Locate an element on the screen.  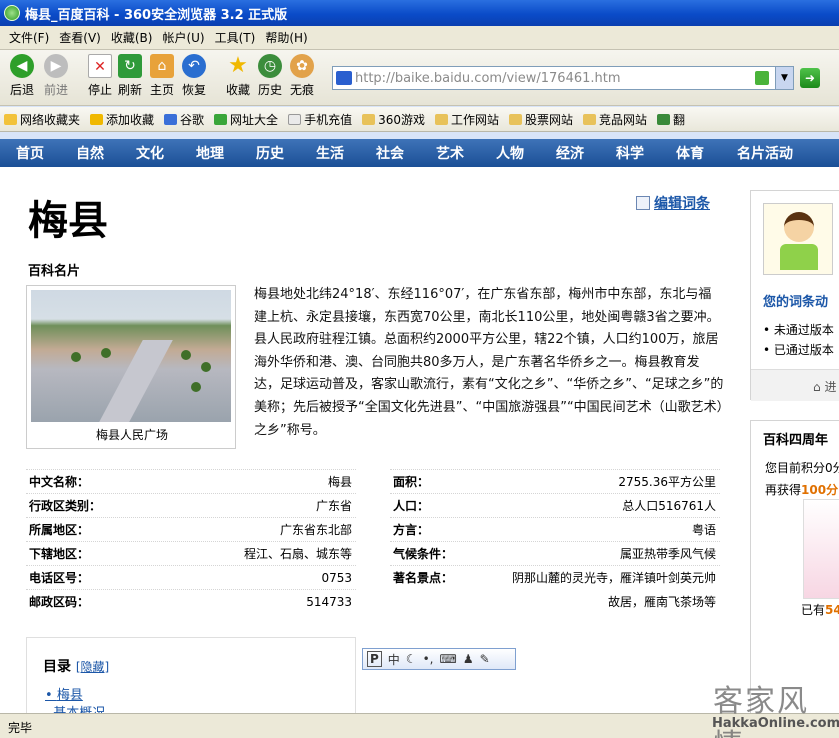
clock-icon: ◷ is located at coordinates (270, 66).